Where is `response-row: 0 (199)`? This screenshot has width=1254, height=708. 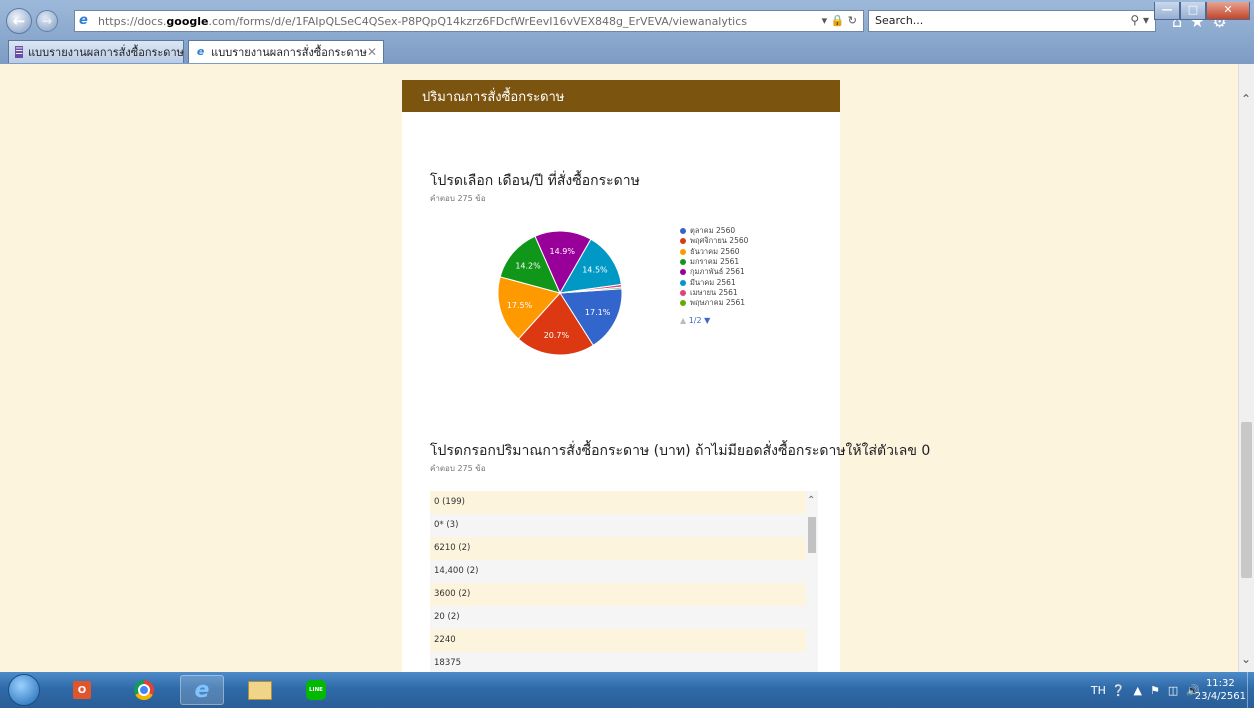 response-row: 0 (199) is located at coordinates (624, 502).